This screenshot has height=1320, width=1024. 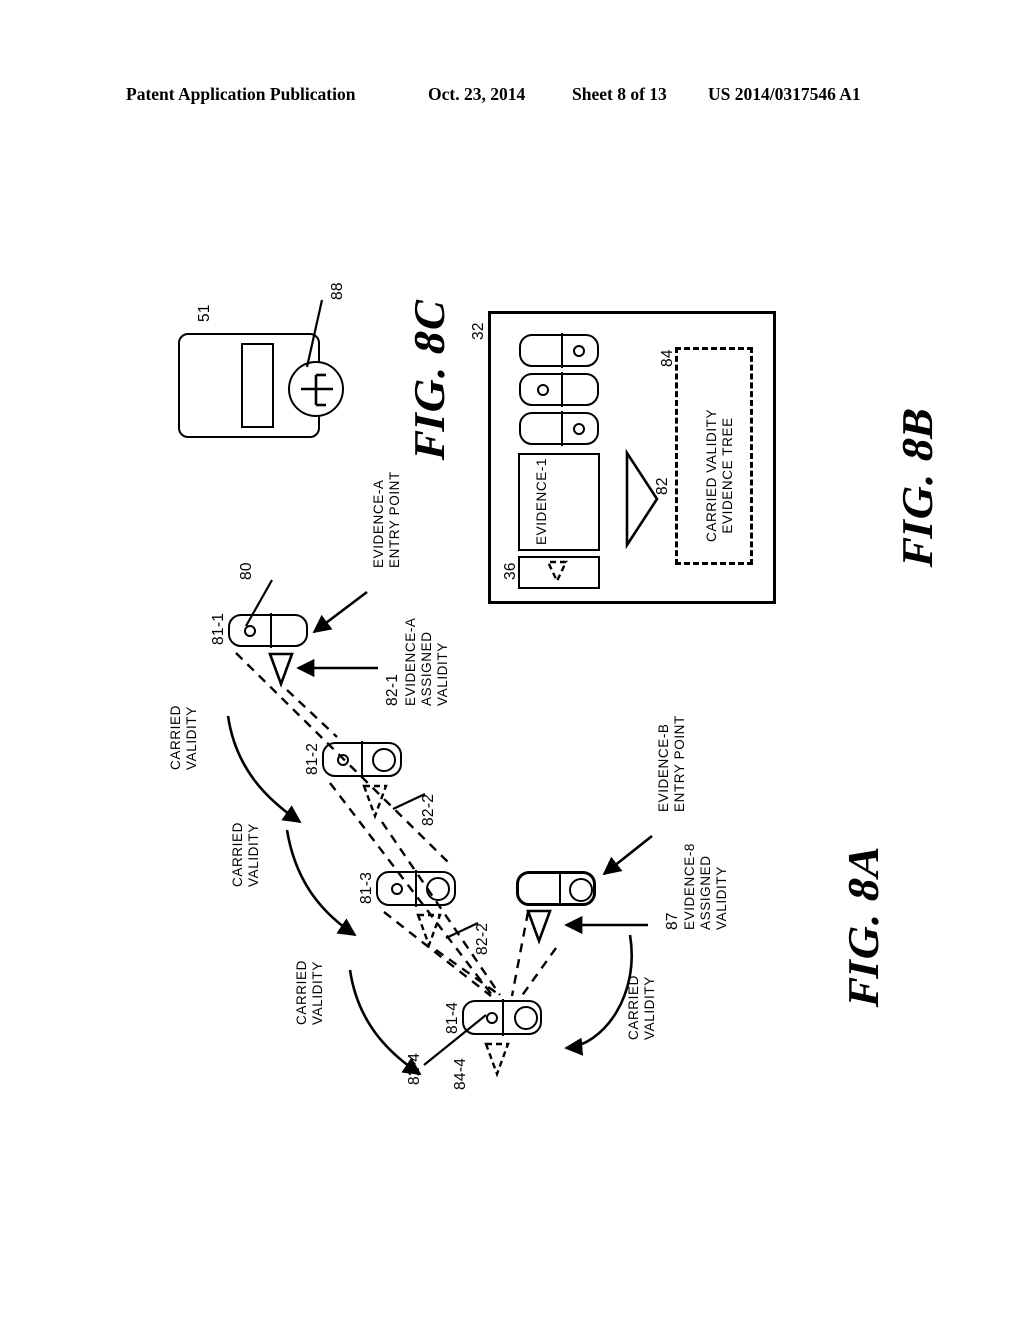 What do you see at coordinates (719, 475) in the screenshot?
I see `fig8b-tree-label: CARRIED VALIDITY EVIDENCE TREE` at bounding box center [719, 475].